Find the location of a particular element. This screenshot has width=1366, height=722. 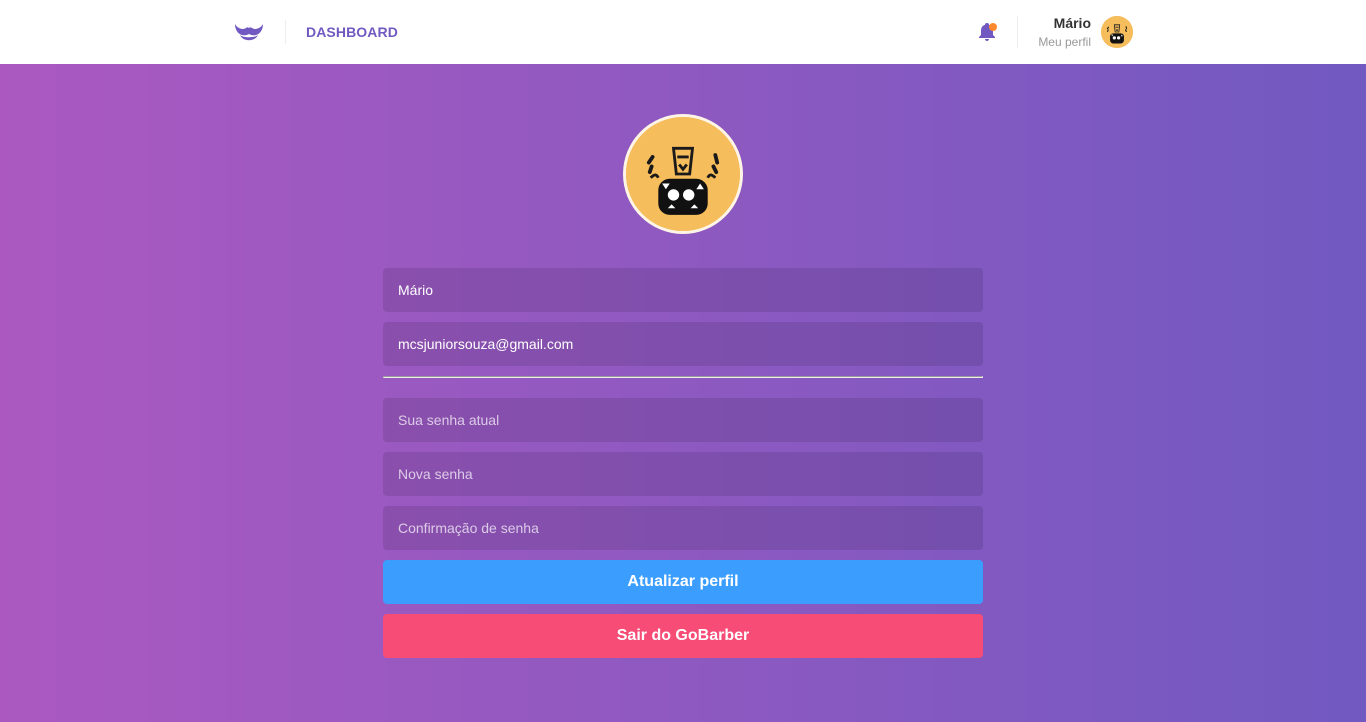

profile-divider is located at coordinates (1018, 32).